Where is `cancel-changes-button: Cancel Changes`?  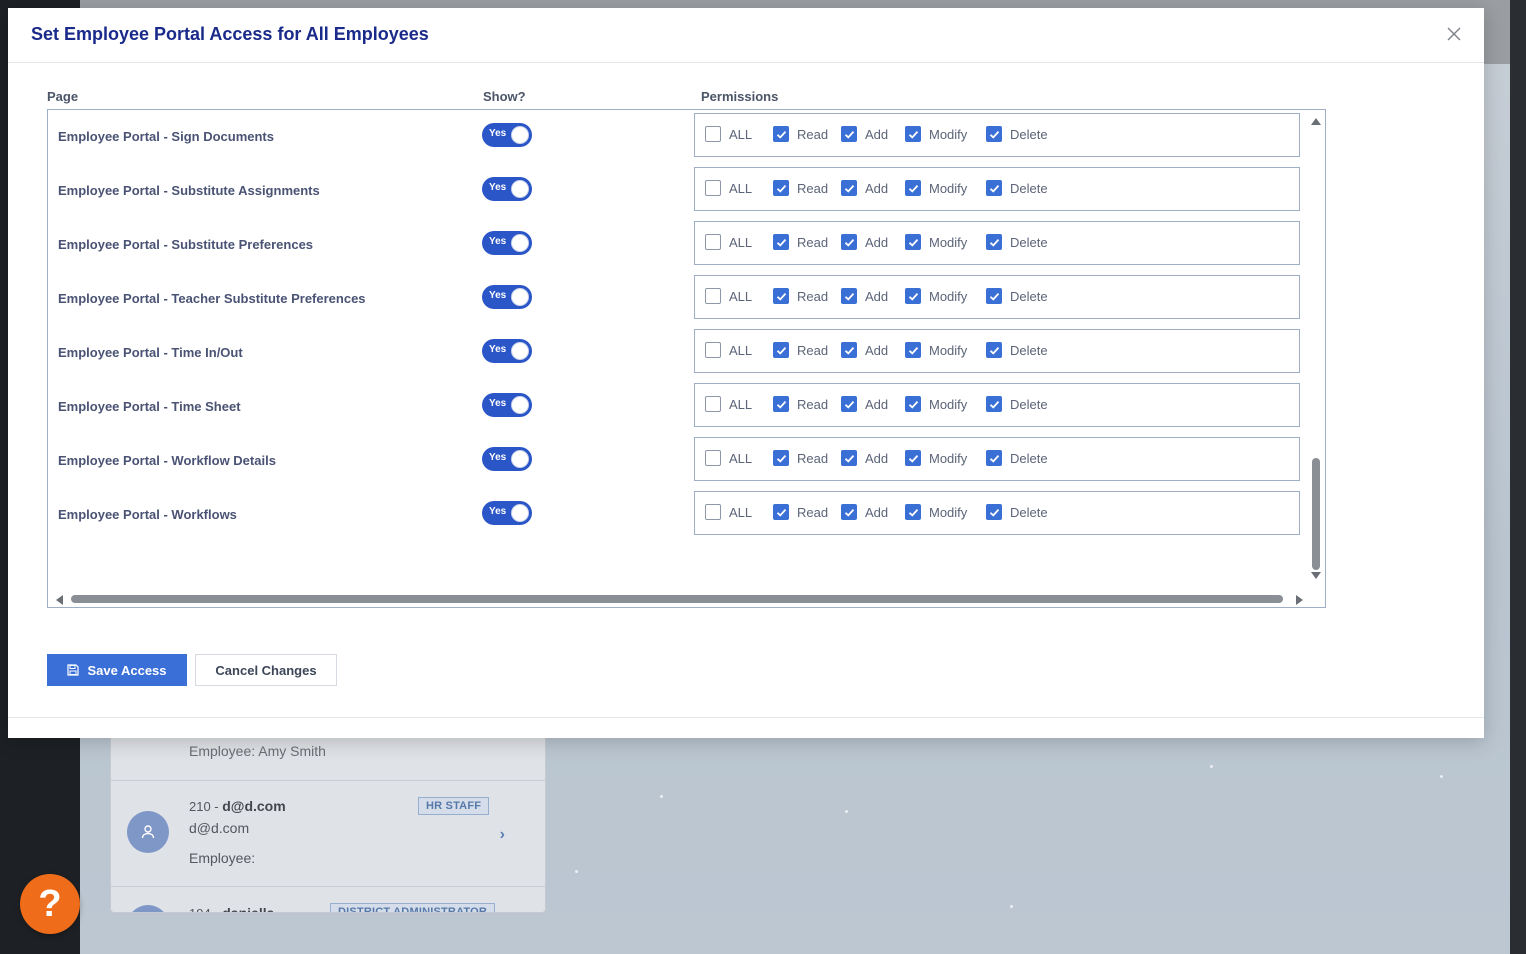
cancel-changes-button: Cancel Changes is located at coordinates (266, 670).